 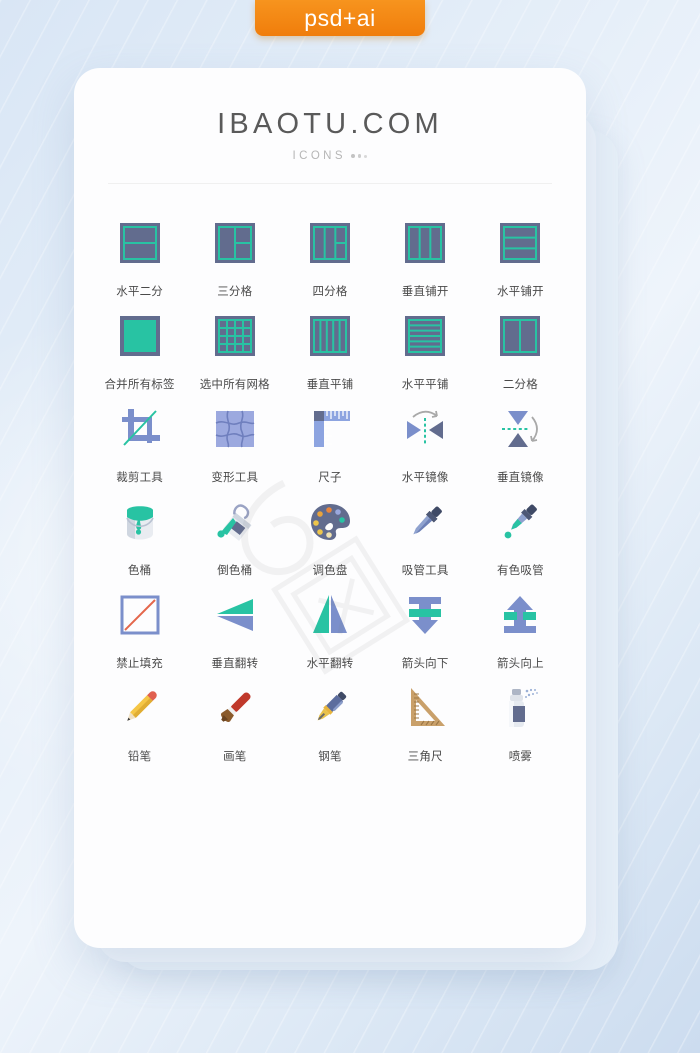 I want to click on icon-cell-tile-horizontal: 水平平铺, so click(x=425, y=348).